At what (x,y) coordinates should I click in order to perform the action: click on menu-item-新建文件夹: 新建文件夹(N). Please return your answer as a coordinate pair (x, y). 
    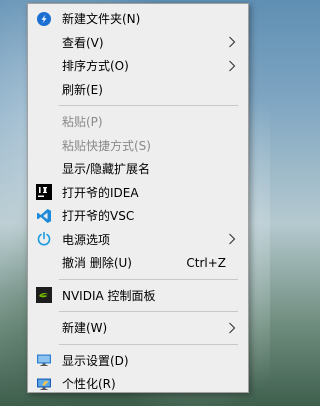
    Looking at the image, I should click on (138, 19).